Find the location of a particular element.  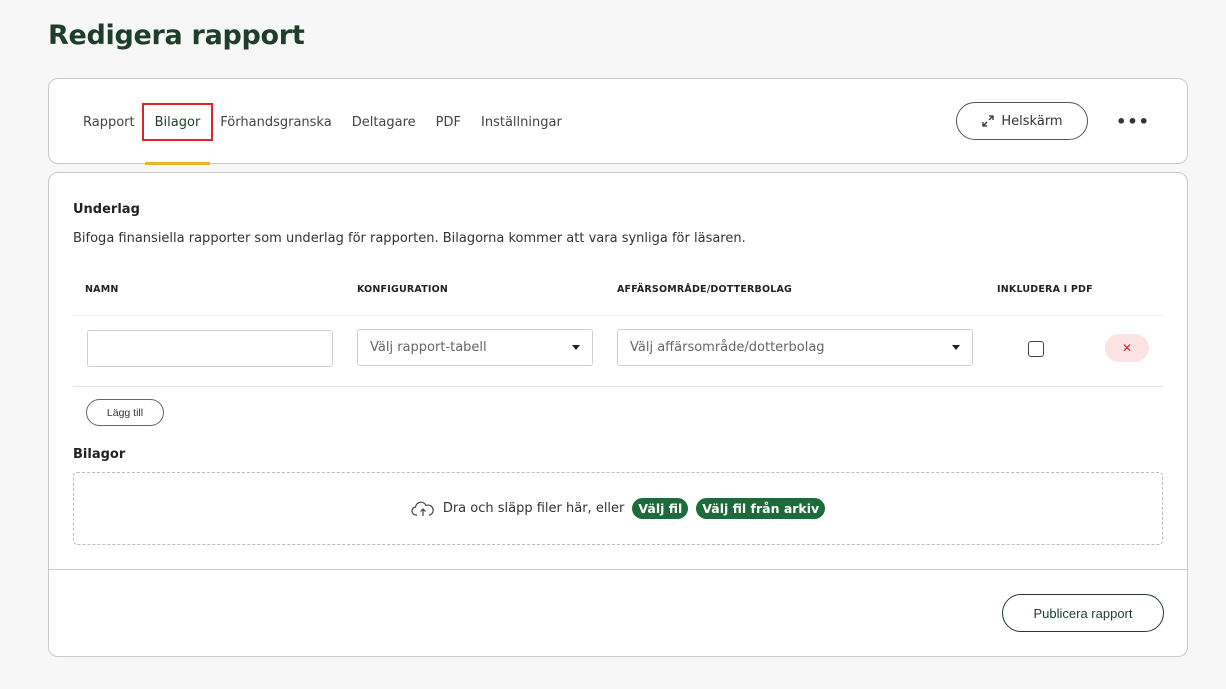

tab-deltagare: Deltagare is located at coordinates (384, 122).